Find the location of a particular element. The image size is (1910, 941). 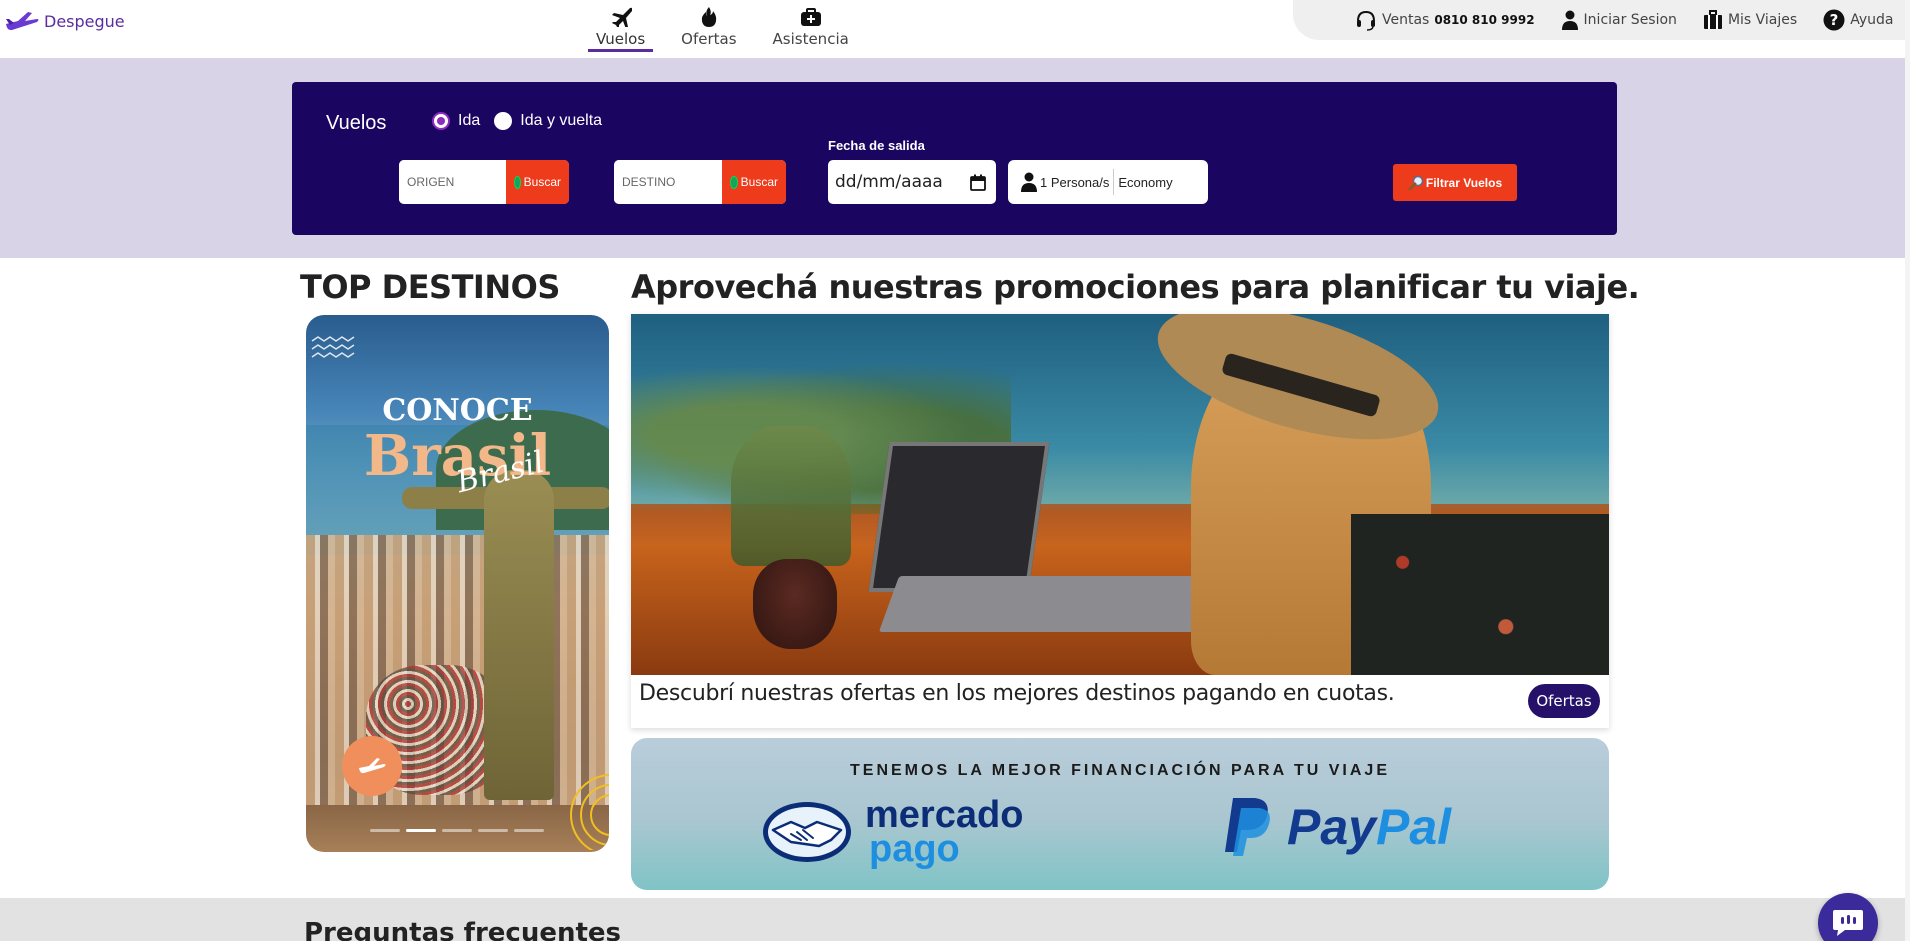

trip-type-ida-vuelta-label: Ida y vuelta is located at coordinates (561, 120).